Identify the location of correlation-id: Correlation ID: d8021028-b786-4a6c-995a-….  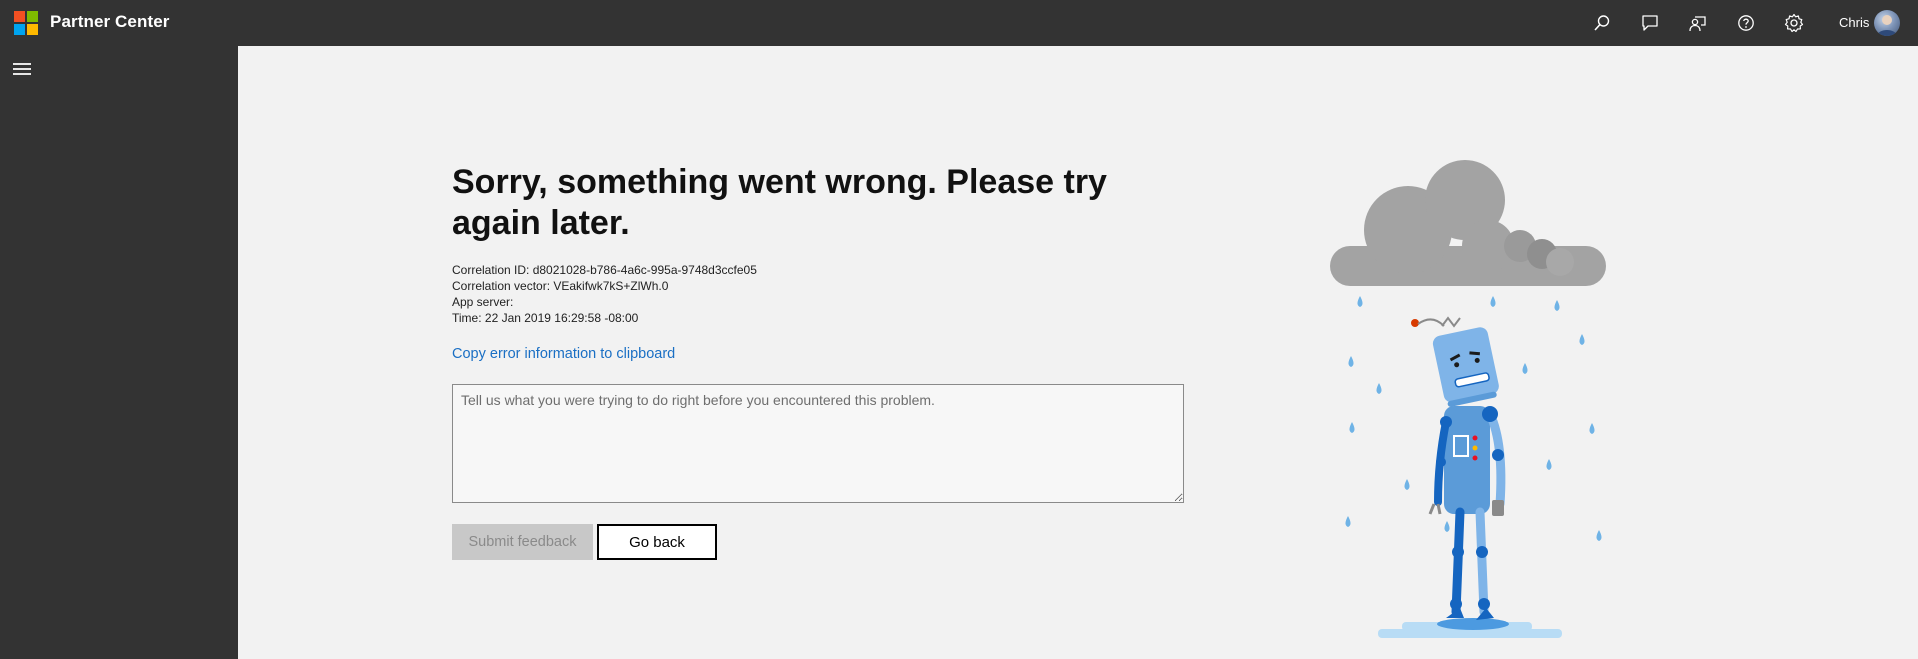
(604, 270).